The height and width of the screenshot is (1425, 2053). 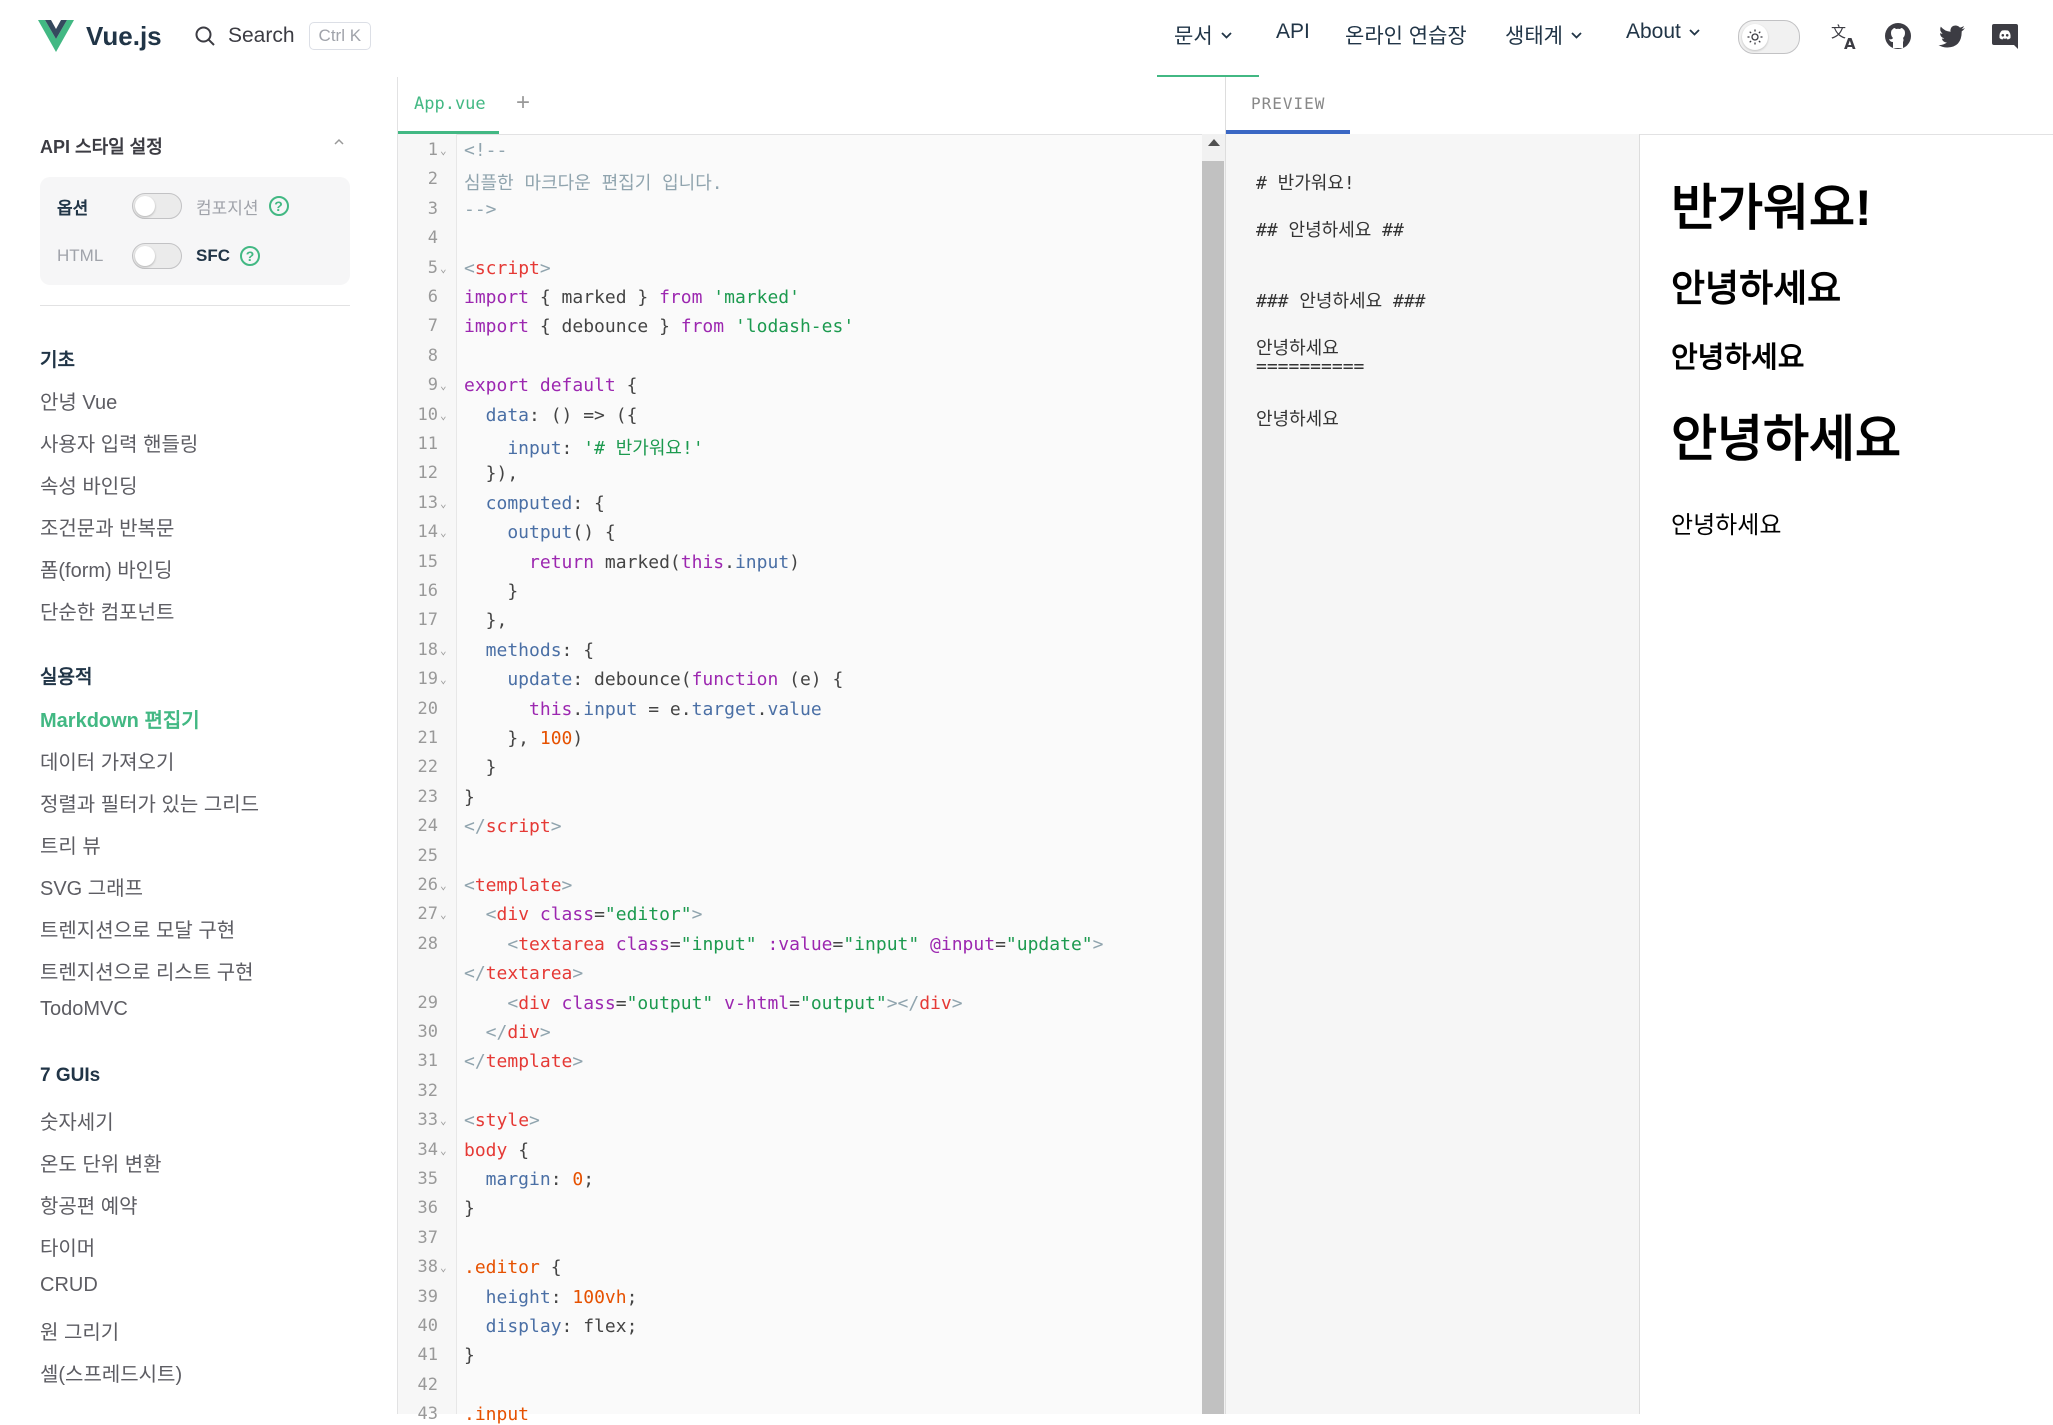 I want to click on line-number: 38, so click(x=427, y=1267).